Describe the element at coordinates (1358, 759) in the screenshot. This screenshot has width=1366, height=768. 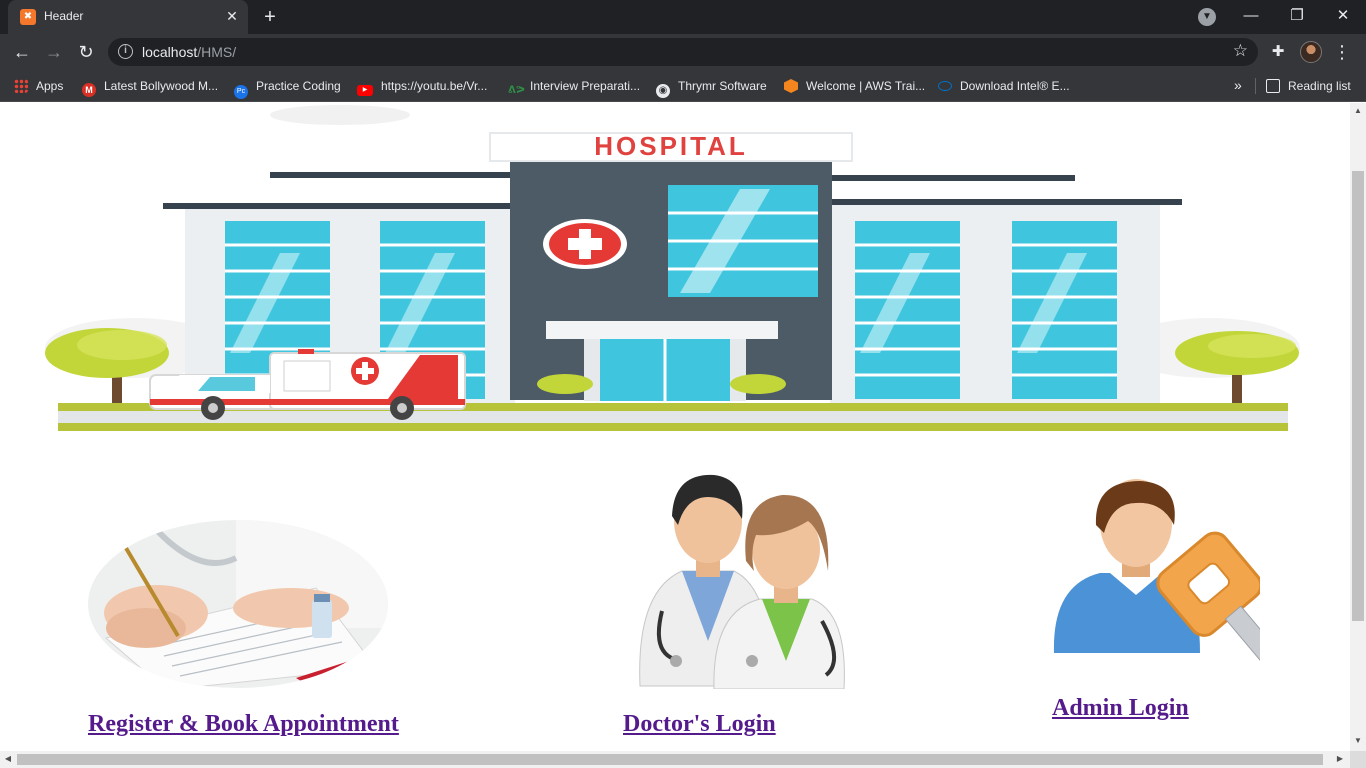
I see `scrollbar-corner` at that location.